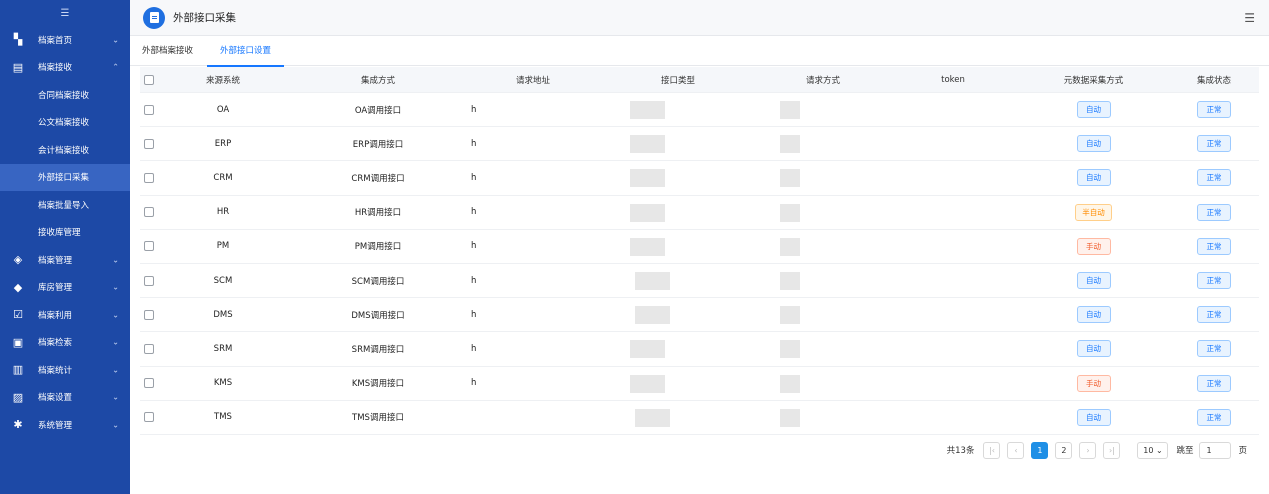  I want to click on tab-external-archive-receive: 外部档案接收, so click(167, 51).